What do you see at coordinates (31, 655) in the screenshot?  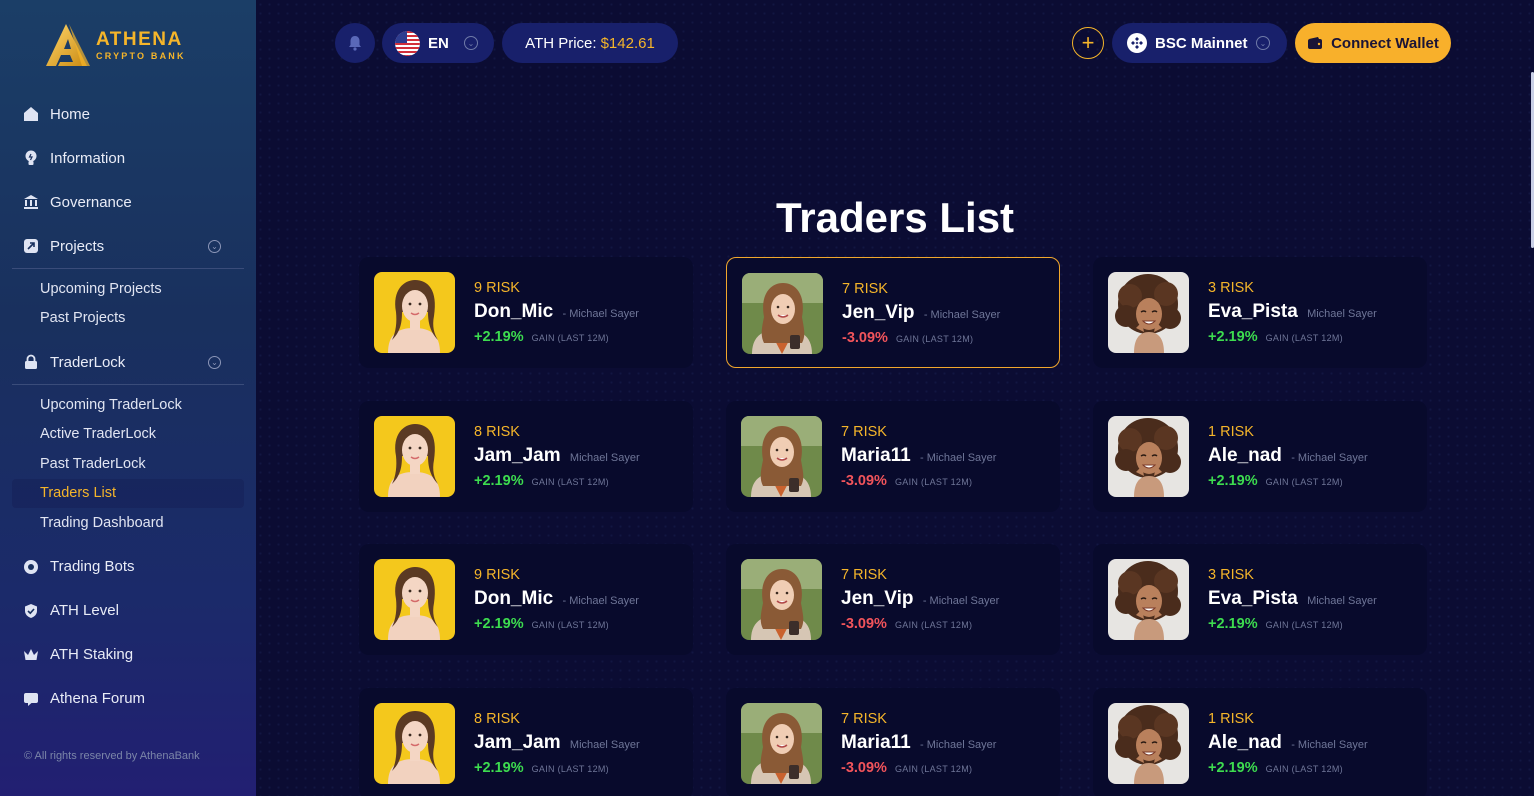 I see `crown-icon` at bounding box center [31, 655].